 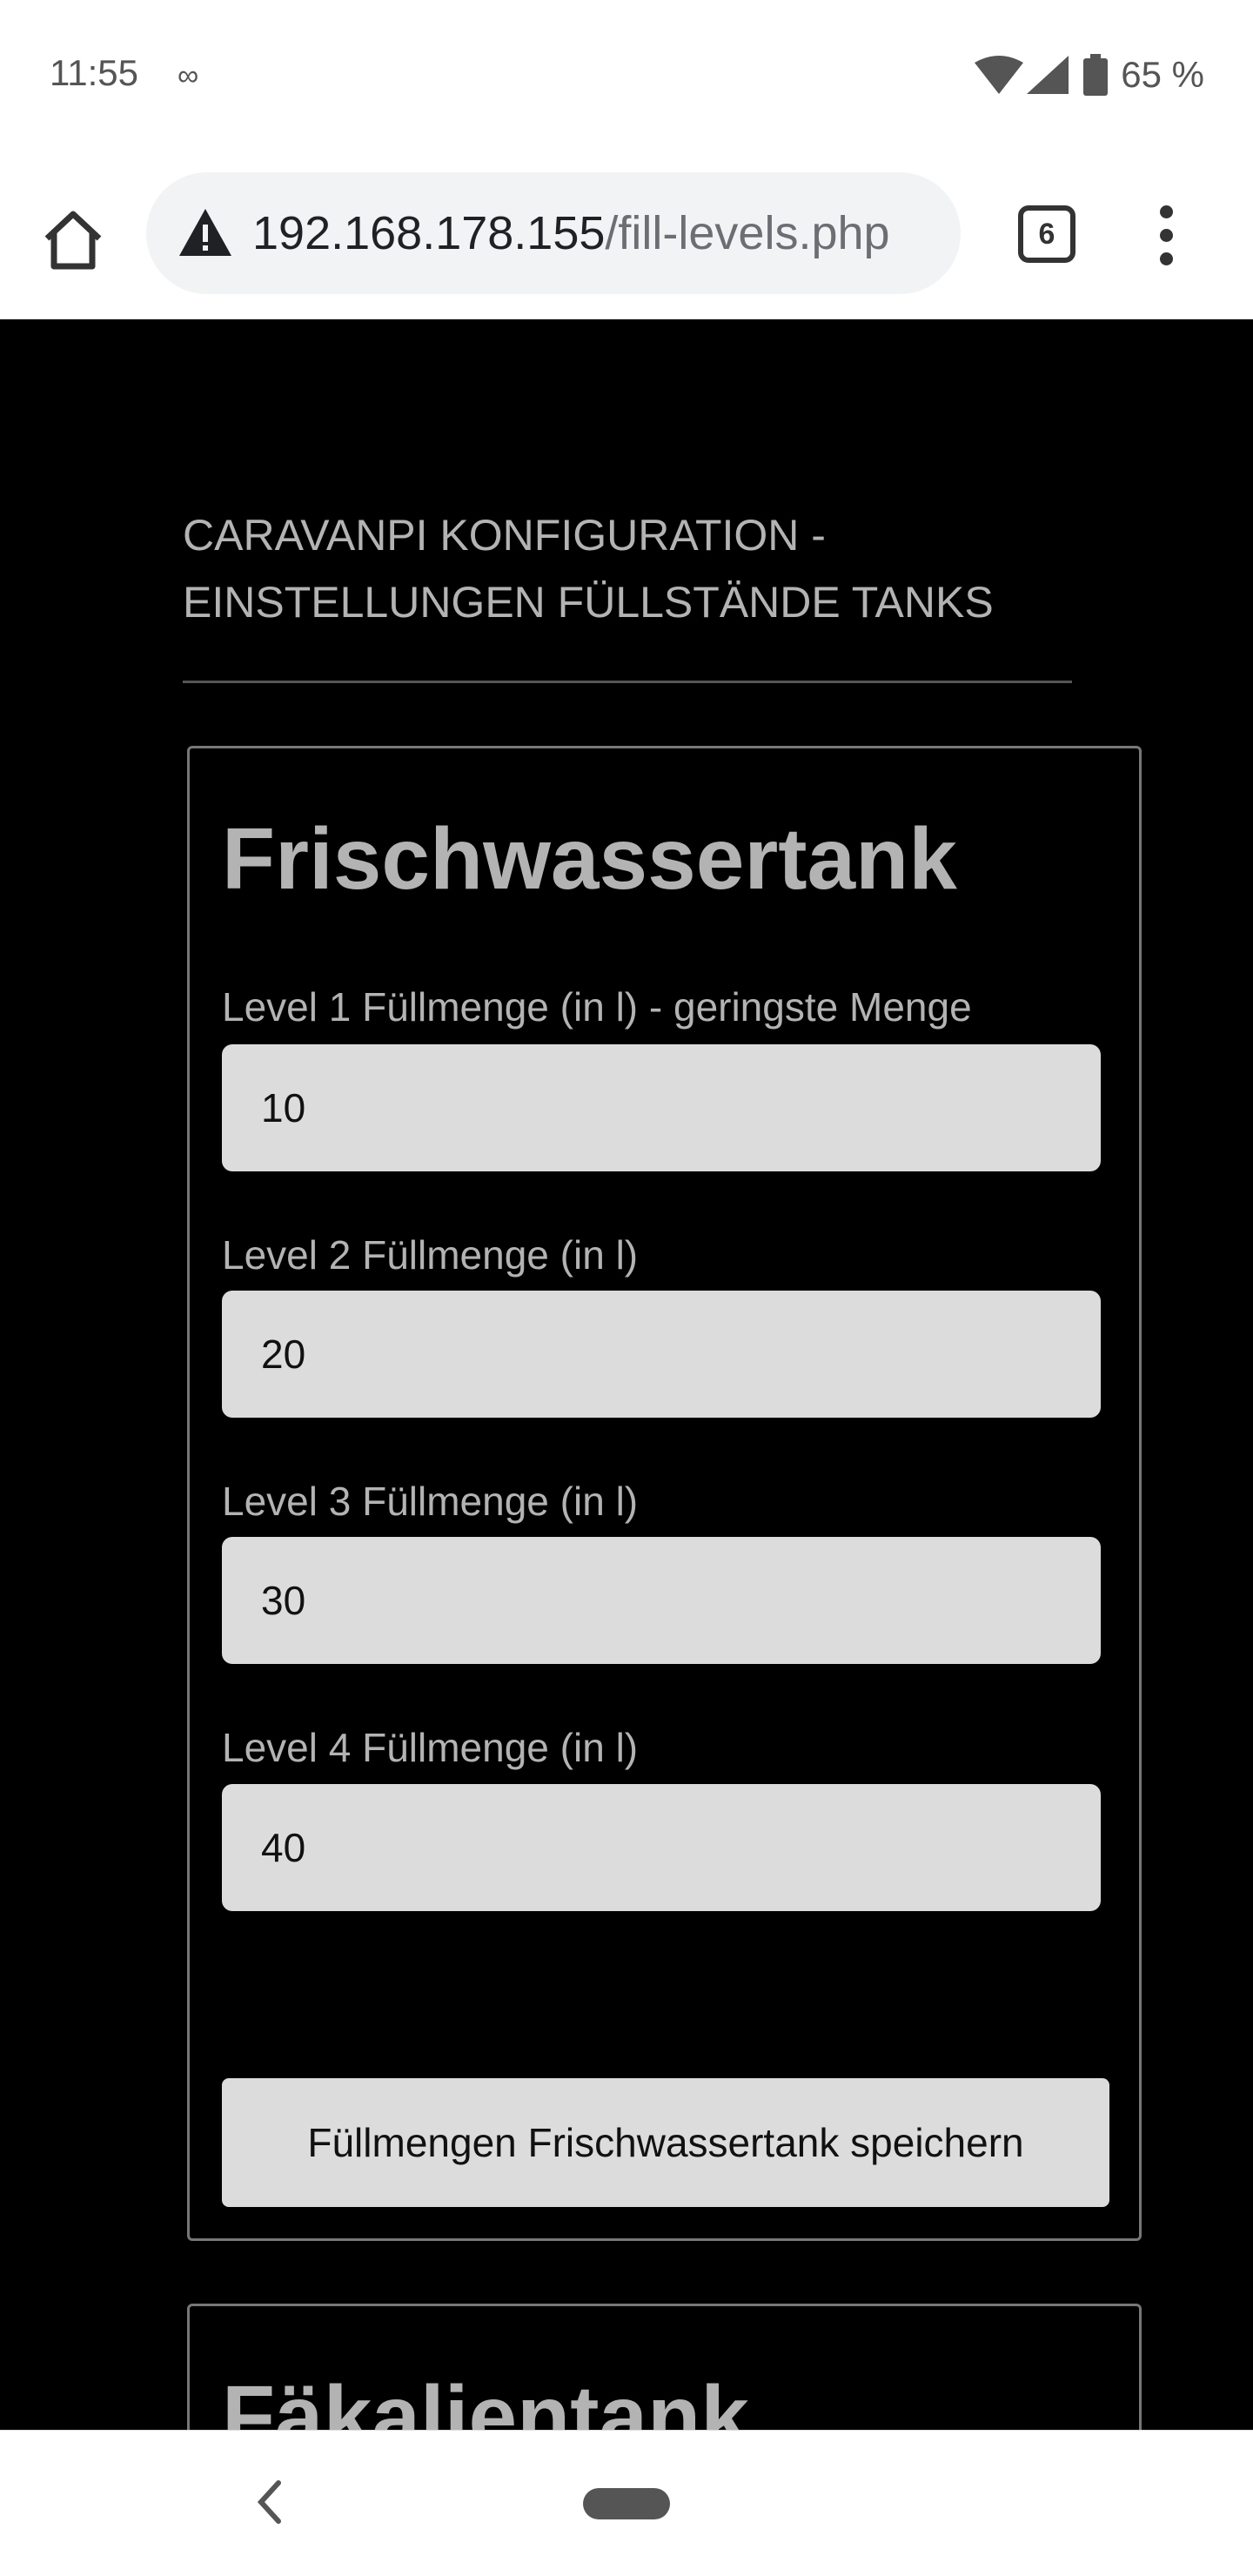 What do you see at coordinates (661, 1600) in the screenshot?
I see `level-3-input` at bounding box center [661, 1600].